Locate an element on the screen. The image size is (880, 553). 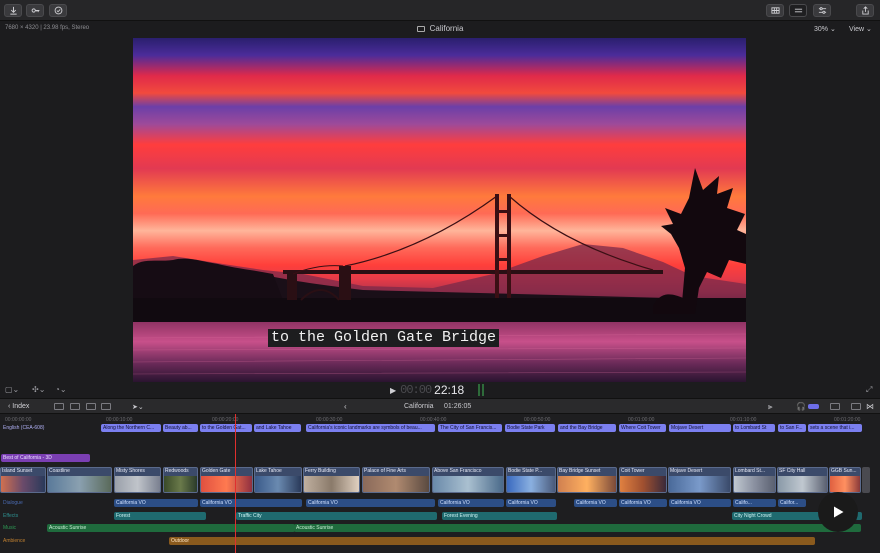
caption-clip: Bodie State Park is located at coordinates (530, 428).